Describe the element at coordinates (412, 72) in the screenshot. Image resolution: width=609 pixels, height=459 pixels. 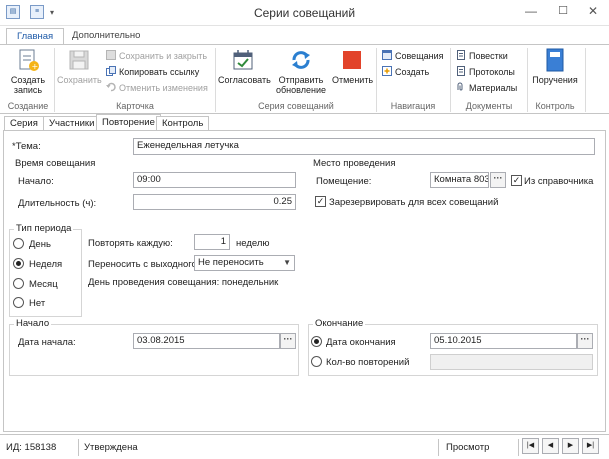
I see `nav-create-label: Создать` at that location.